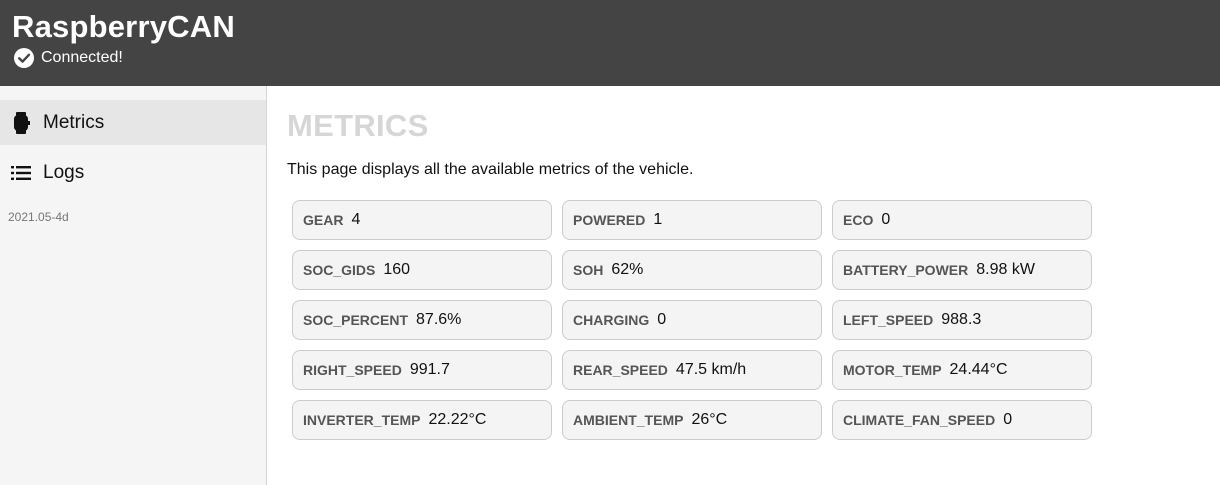 This screenshot has width=1220, height=485. Describe the element at coordinates (906, 270) in the screenshot. I see `metric-name: BATTERY_POWER` at that location.